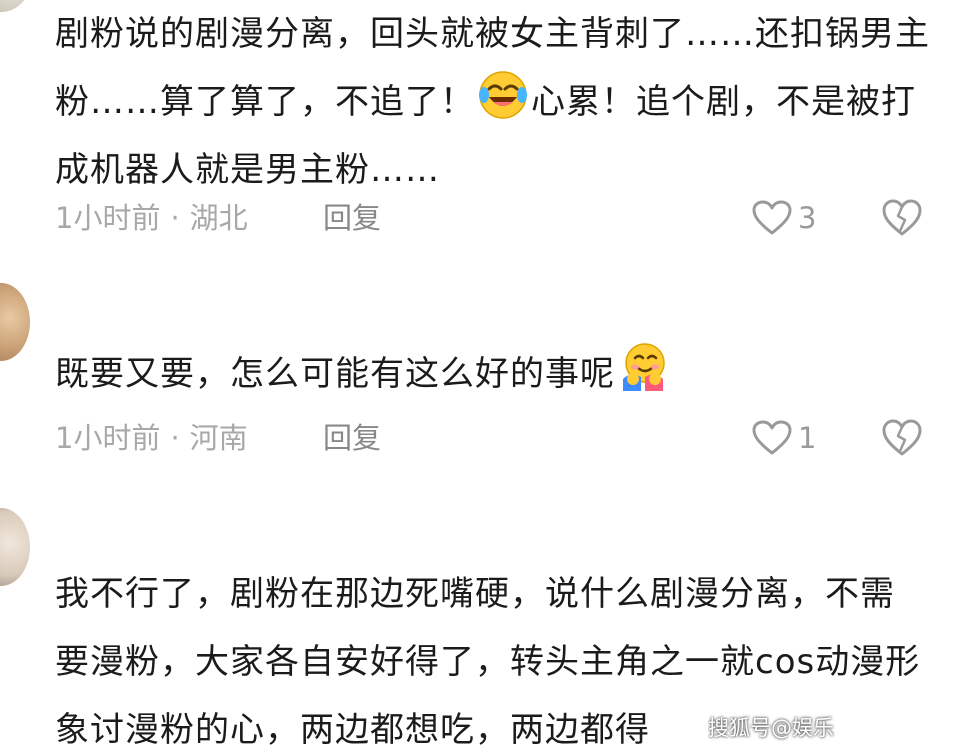  I want to click on comment-location: 湖北, so click(218, 218).